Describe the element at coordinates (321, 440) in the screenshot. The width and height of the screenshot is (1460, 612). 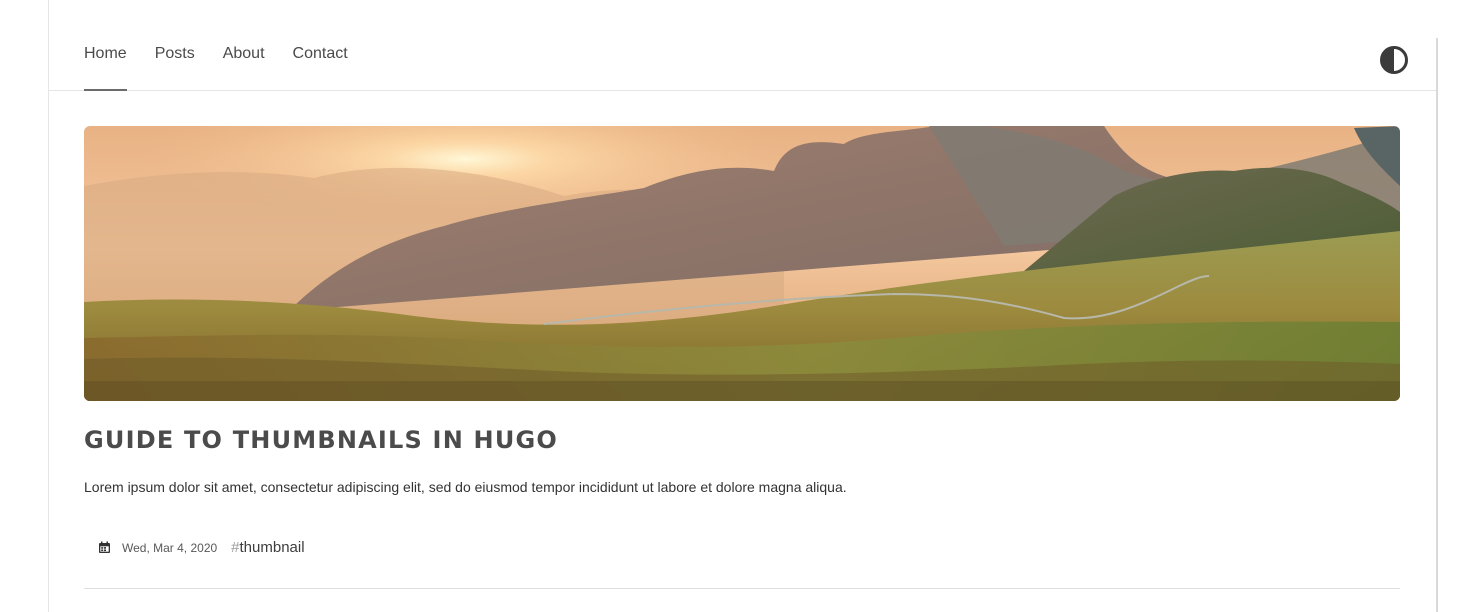
I see `post-title: GUIDE TO THUMBNAILS IN HUGO` at that location.